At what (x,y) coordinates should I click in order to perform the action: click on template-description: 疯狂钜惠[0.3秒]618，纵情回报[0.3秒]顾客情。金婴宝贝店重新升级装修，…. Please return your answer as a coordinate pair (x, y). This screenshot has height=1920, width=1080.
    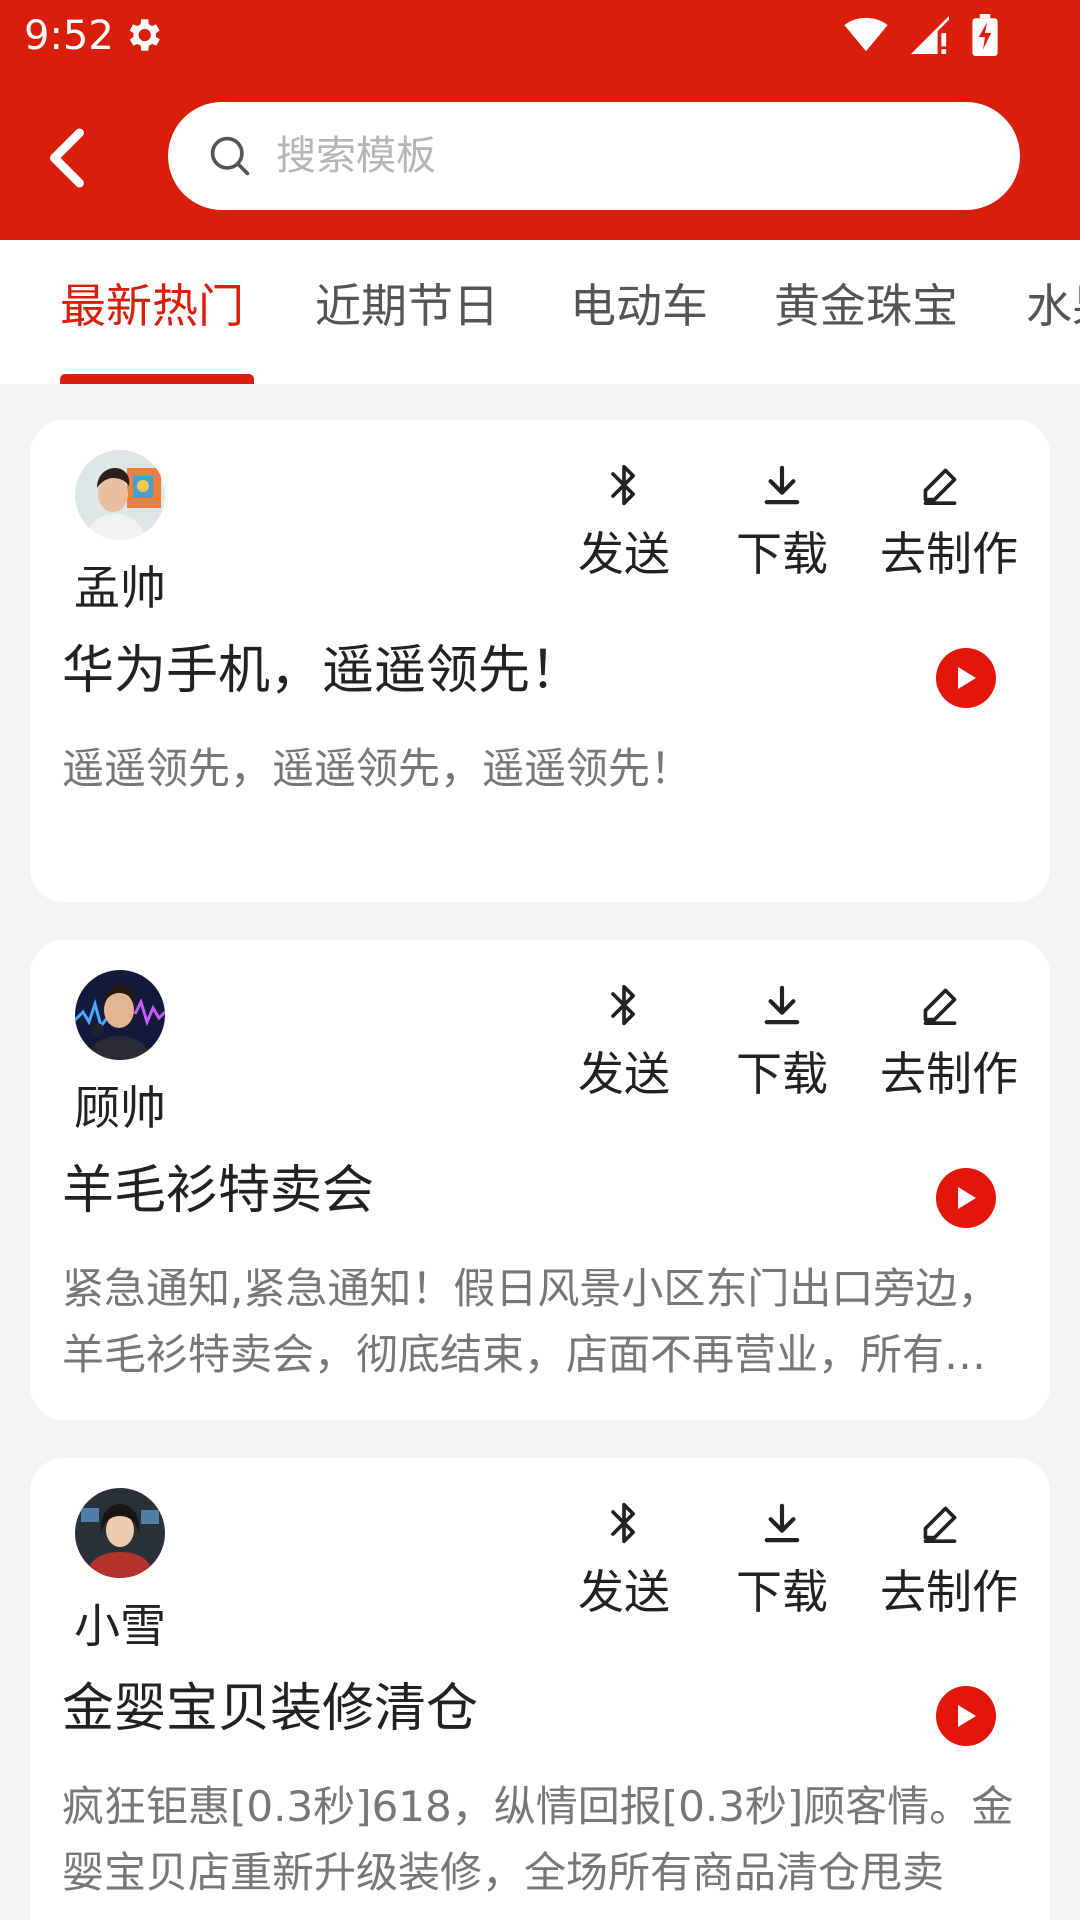
    Looking at the image, I should click on (538, 1839).